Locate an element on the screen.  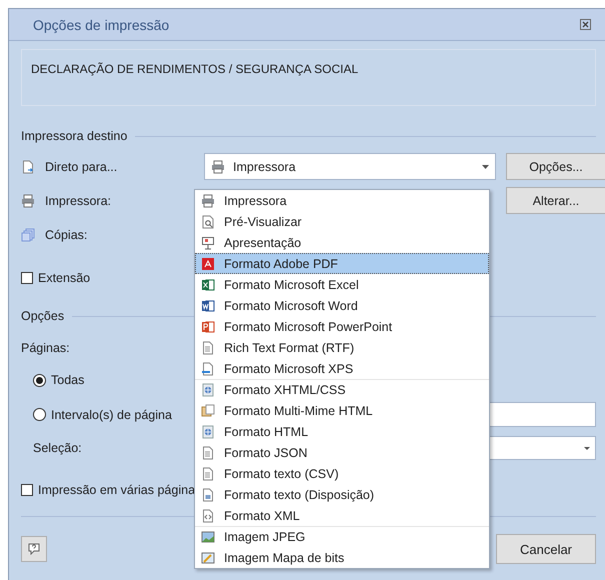
menu-item: Formato XML is located at coordinates (342, 515).